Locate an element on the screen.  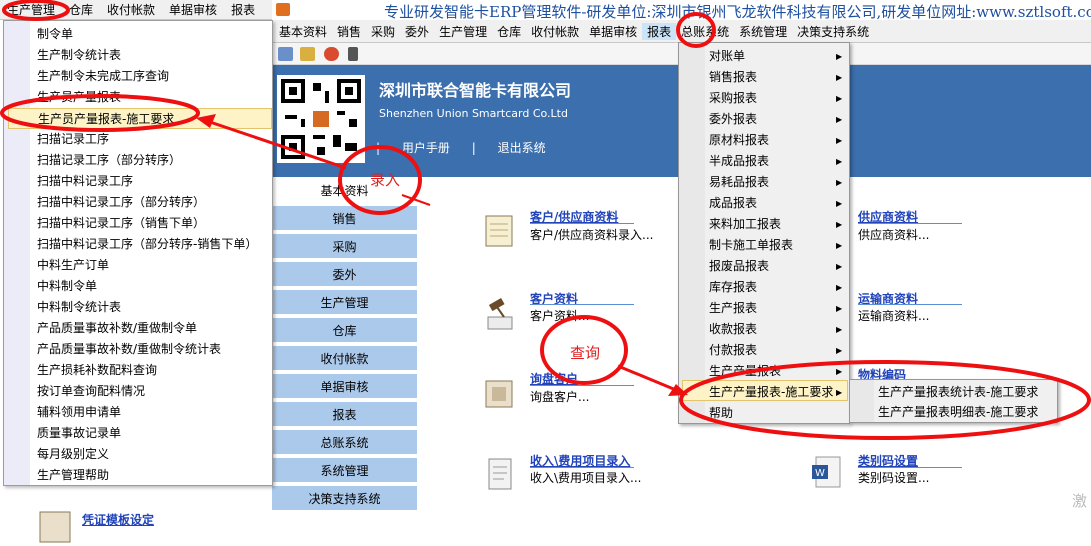
report-menu-item: 生产产量报表-施工要求 is located at coordinates (771, 392).